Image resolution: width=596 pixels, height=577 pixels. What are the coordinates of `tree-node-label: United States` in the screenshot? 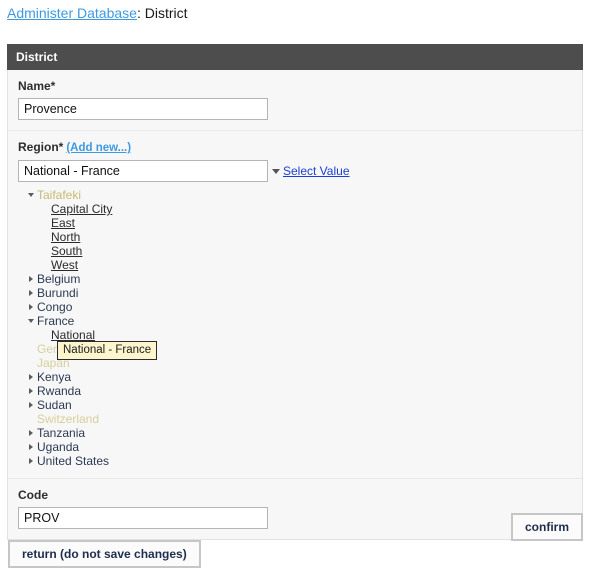 It's located at (73, 461).